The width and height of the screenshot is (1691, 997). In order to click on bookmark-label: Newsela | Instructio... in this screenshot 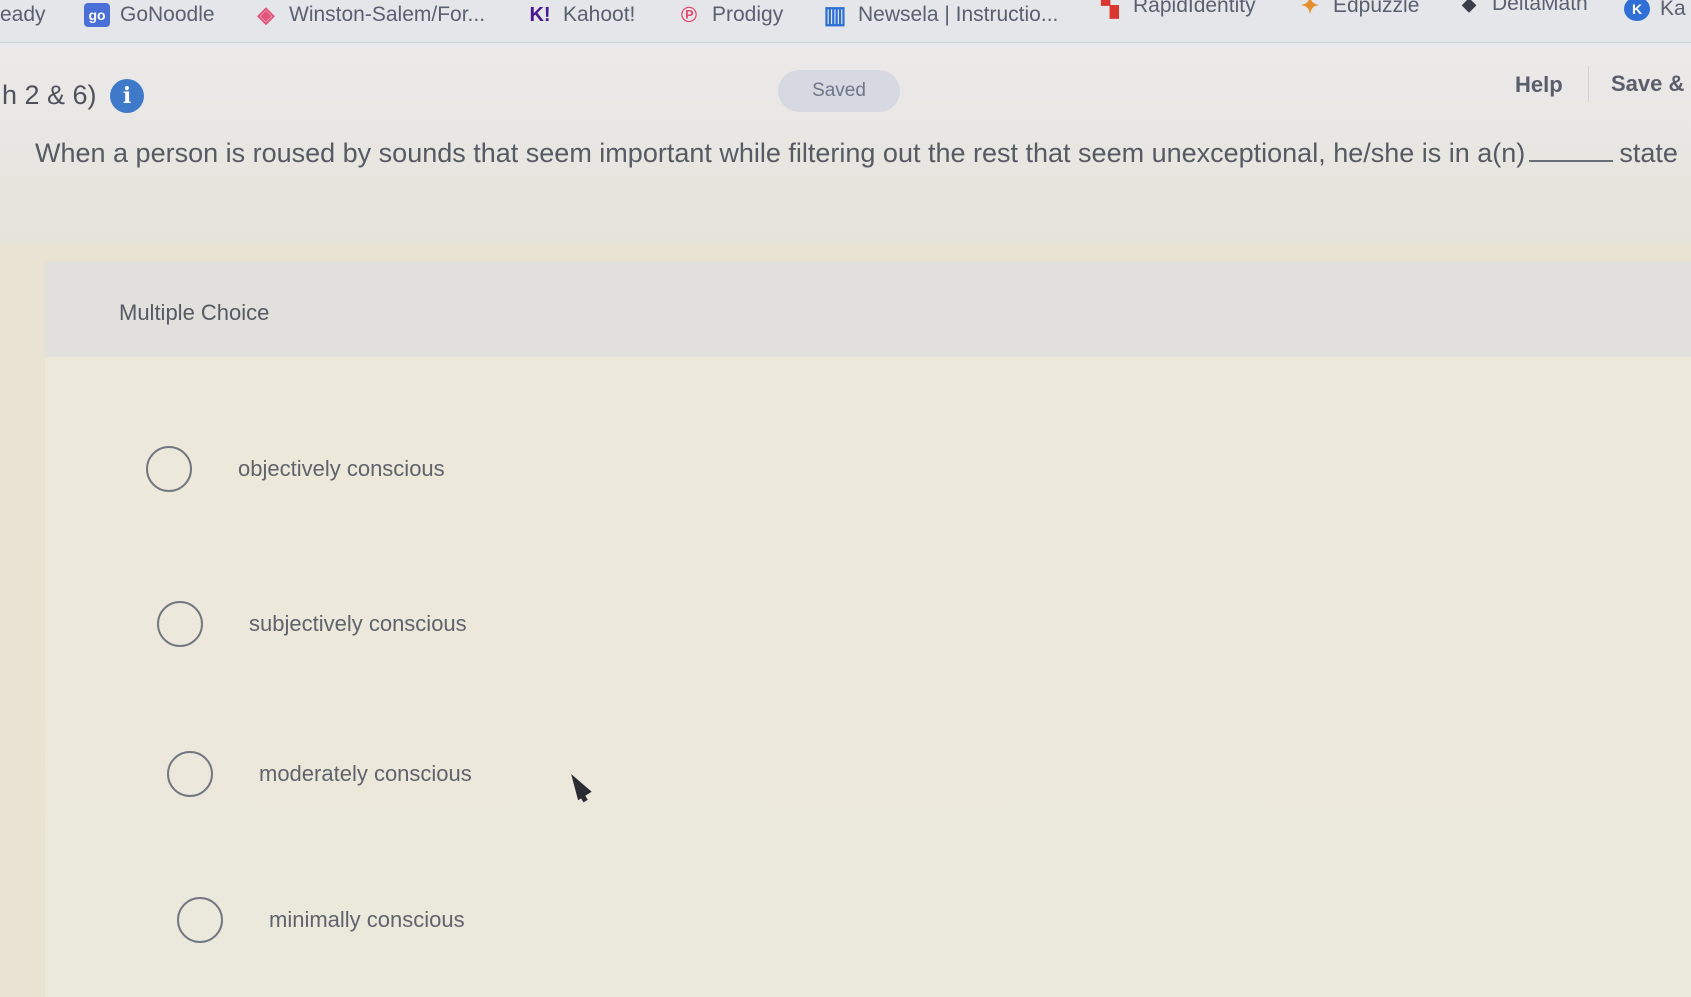, I will do `click(958, 14)`.